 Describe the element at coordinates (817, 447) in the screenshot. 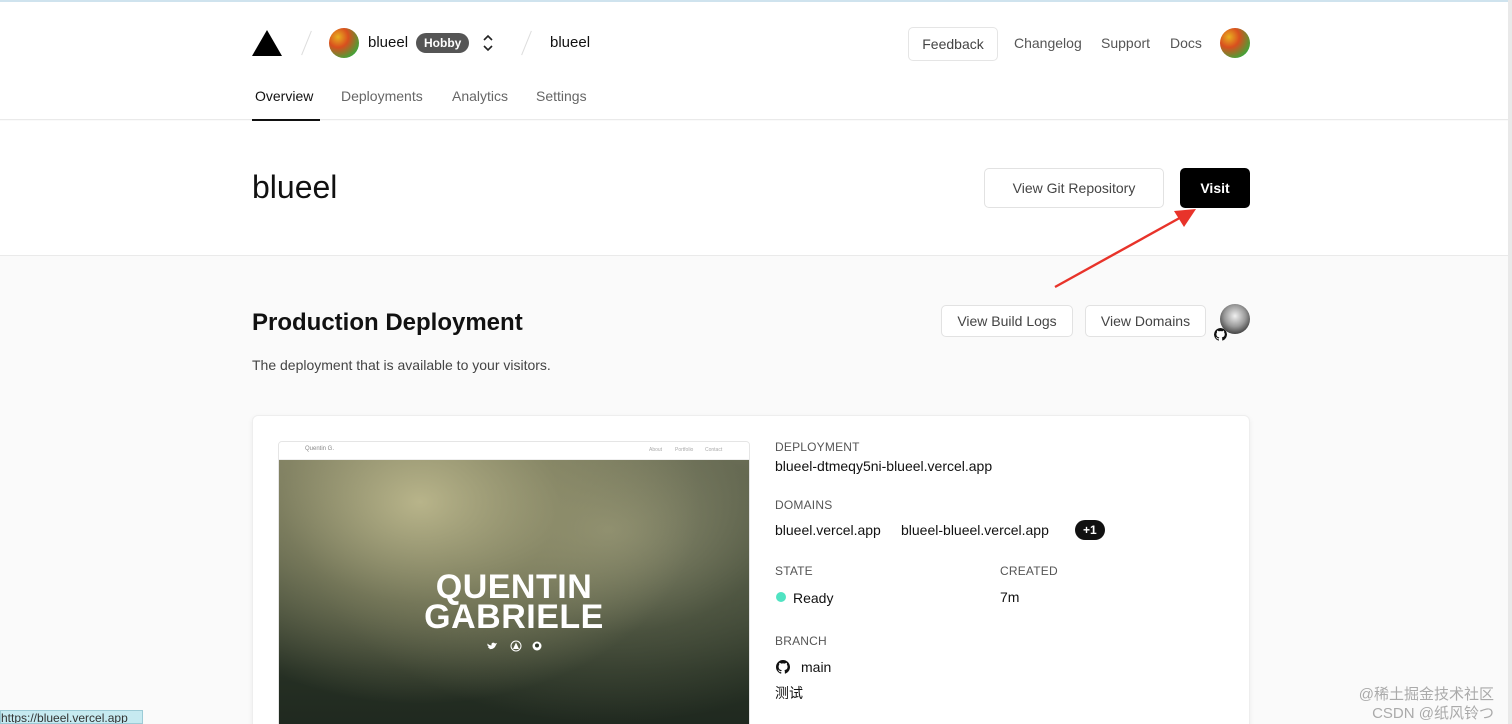

I see `deployment-label: DEPLOYMENT` at that location.